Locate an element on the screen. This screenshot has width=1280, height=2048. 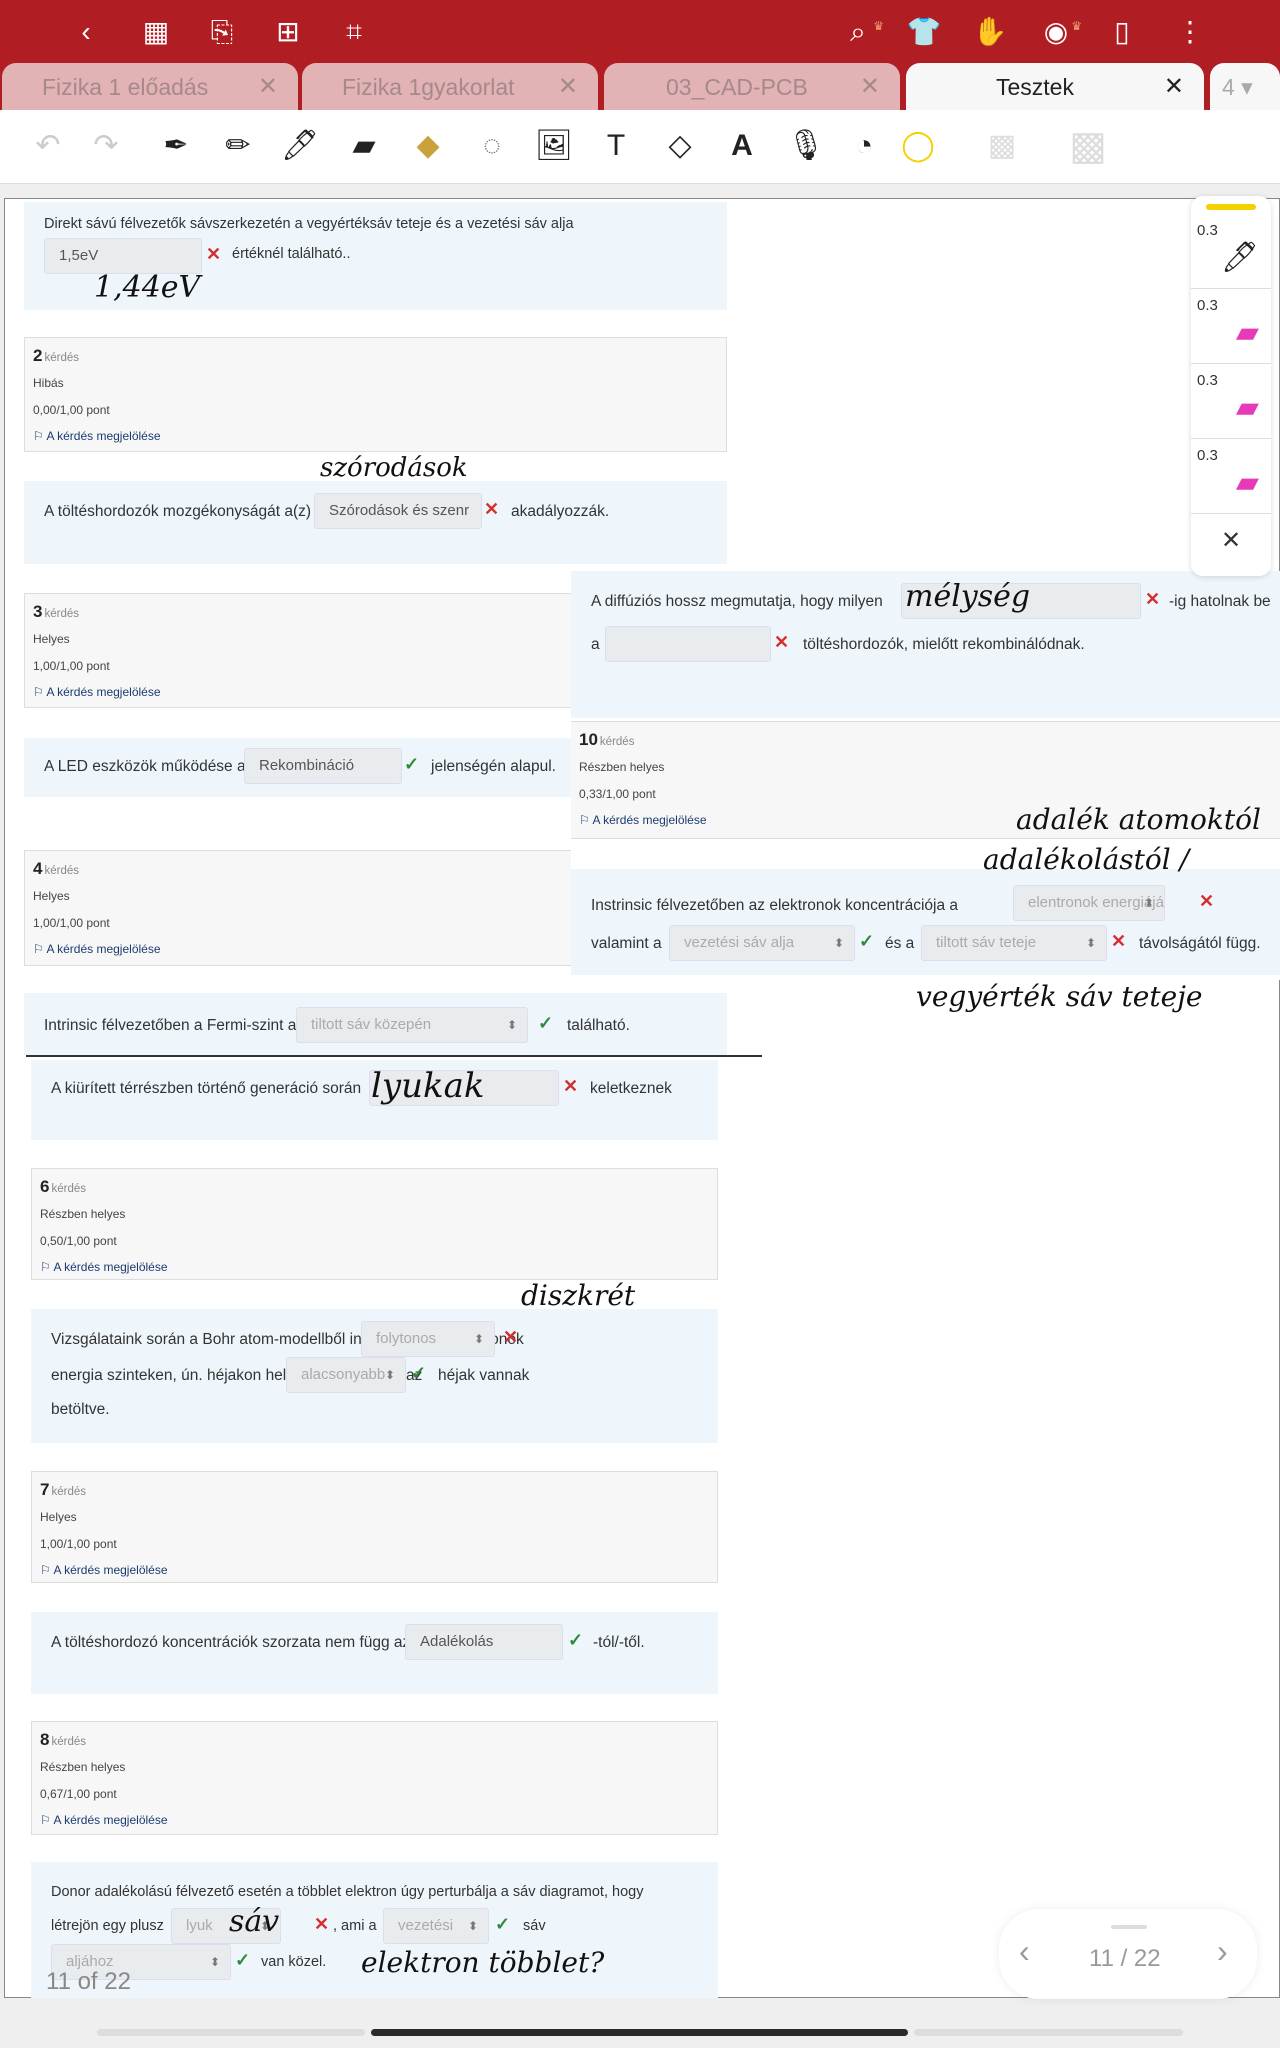
page-scroll-next is located at coordinates (1048, 2032).